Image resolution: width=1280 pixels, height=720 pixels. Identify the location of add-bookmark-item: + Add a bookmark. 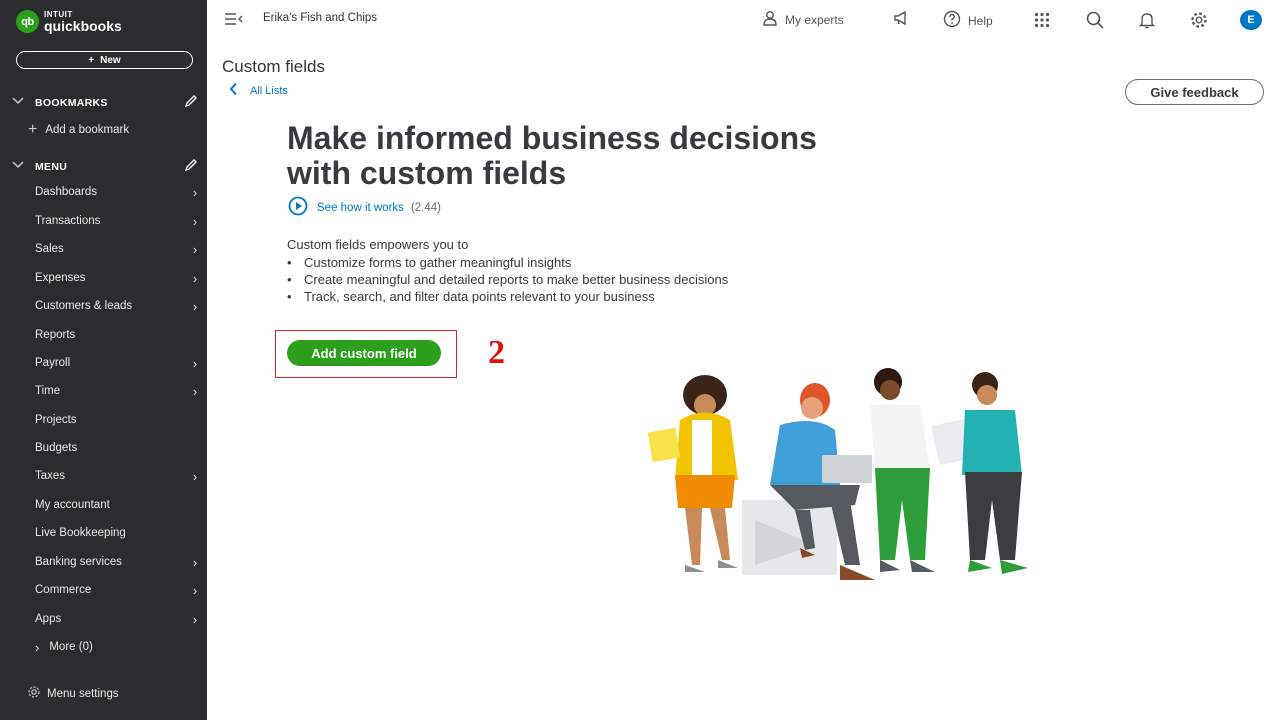
(78, 130).